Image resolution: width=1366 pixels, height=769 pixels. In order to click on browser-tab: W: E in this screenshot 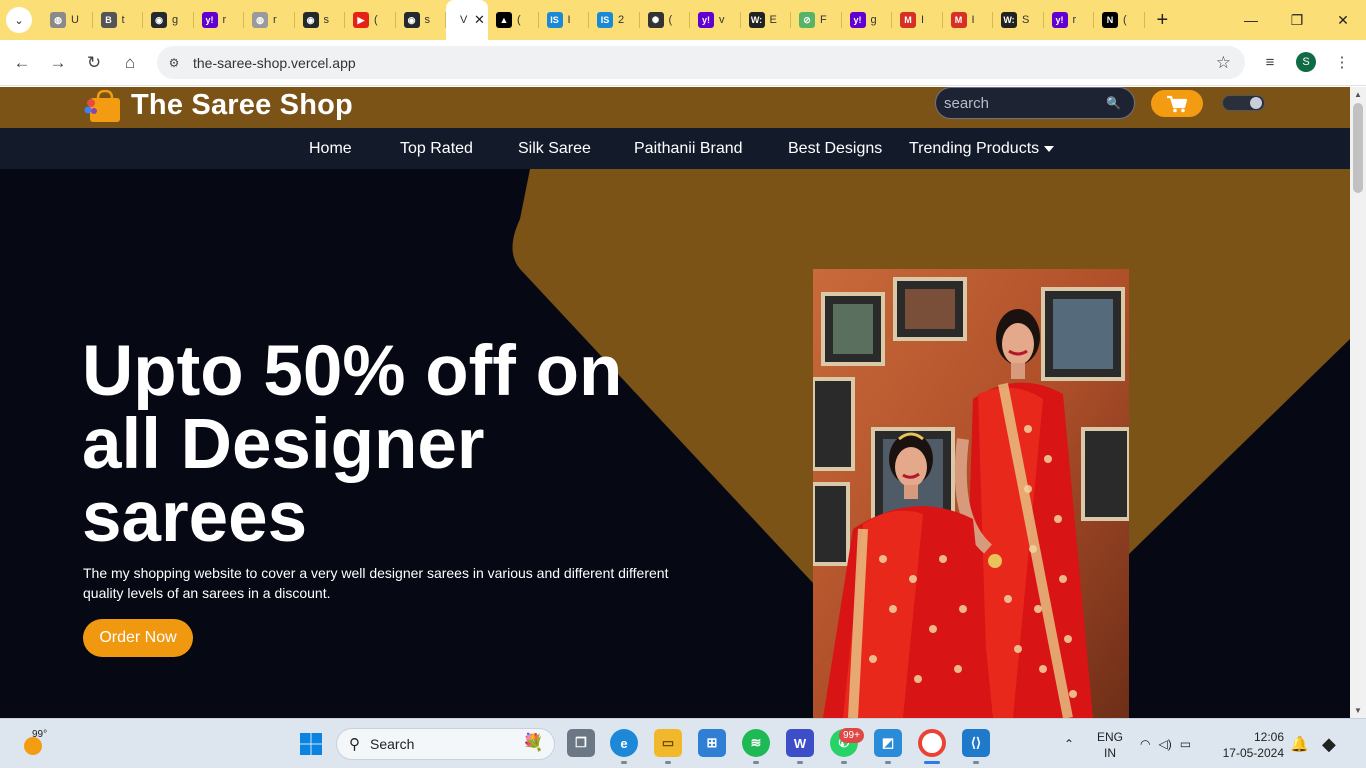, I will do `click(766, 20)`.